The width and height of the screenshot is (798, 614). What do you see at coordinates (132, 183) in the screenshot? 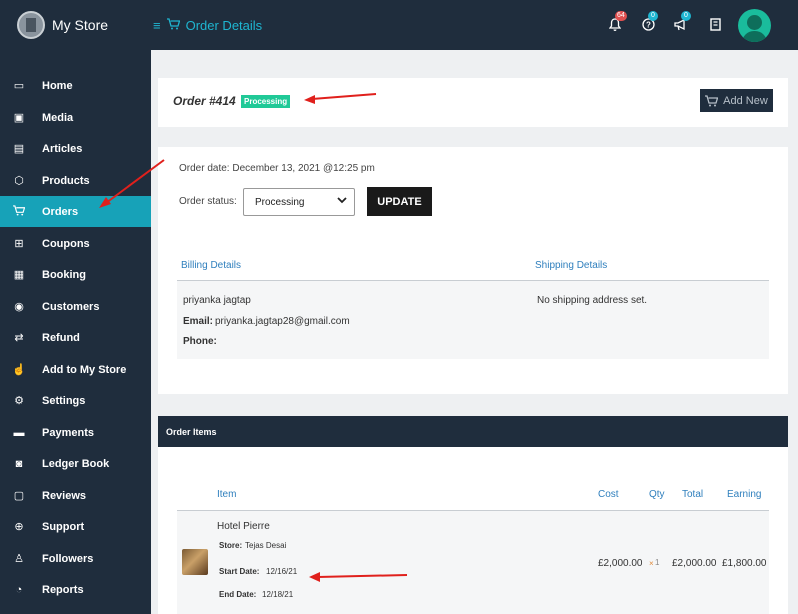
I see `arrow-to-orders` at bounding box center [132, 183].